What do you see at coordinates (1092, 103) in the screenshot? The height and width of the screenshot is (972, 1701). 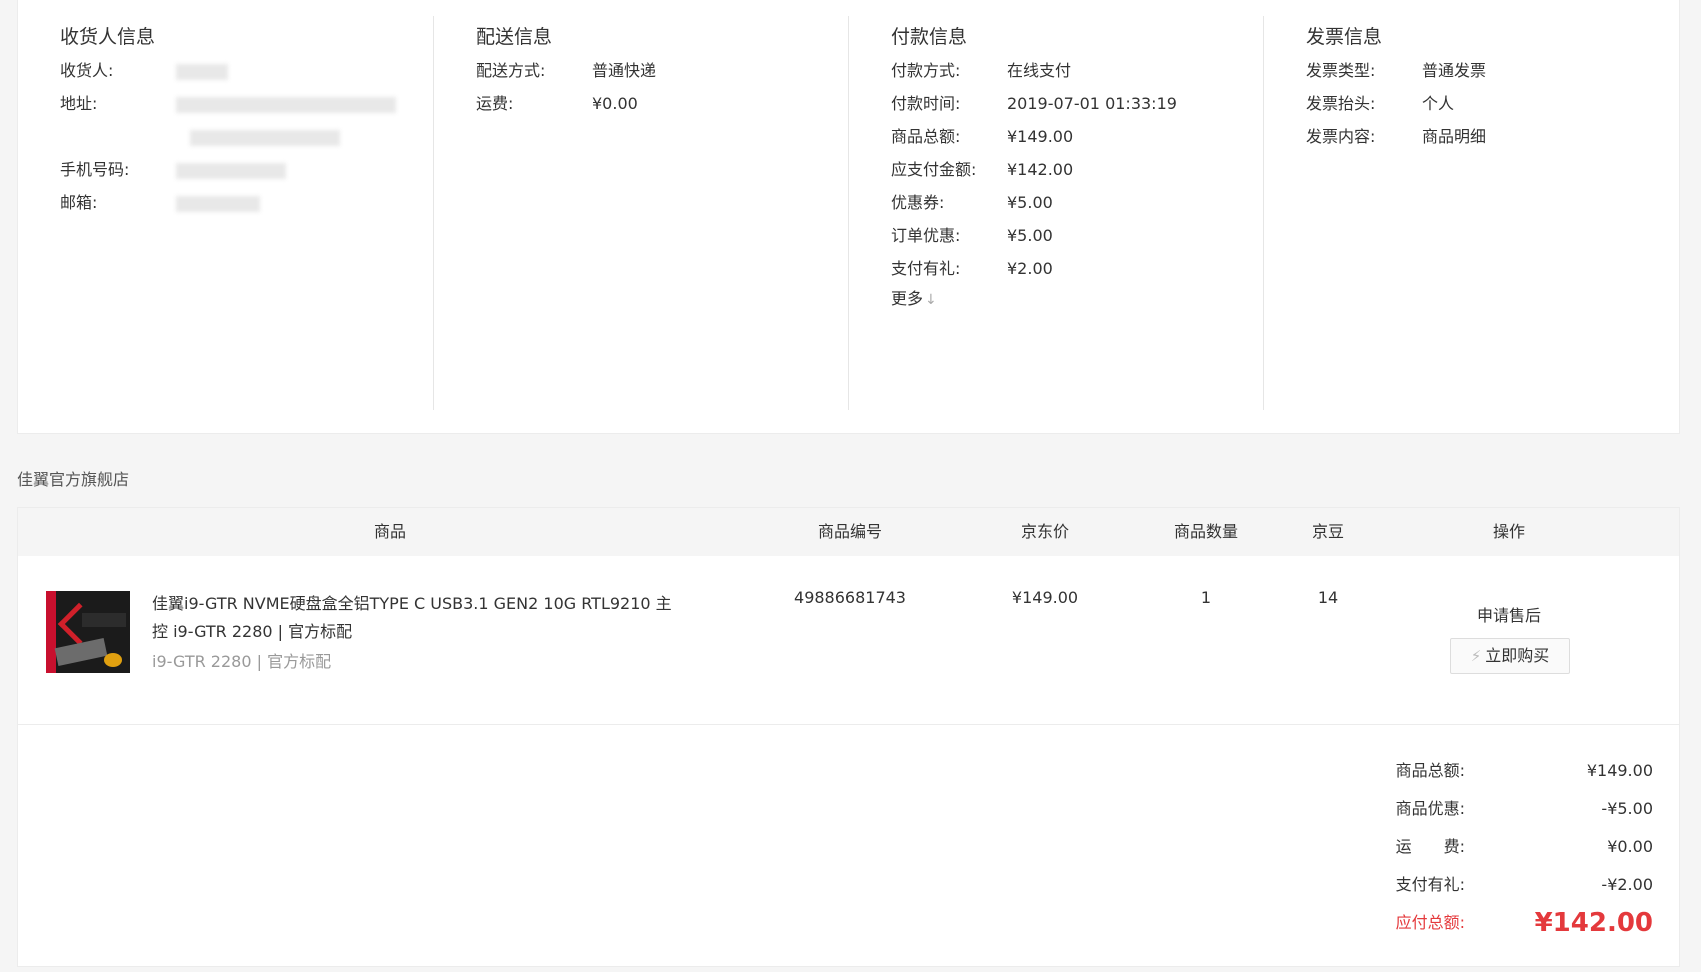 I see `payment-row-value: 2019-07-01 01:33:19` at bounding box center [1092, 103].